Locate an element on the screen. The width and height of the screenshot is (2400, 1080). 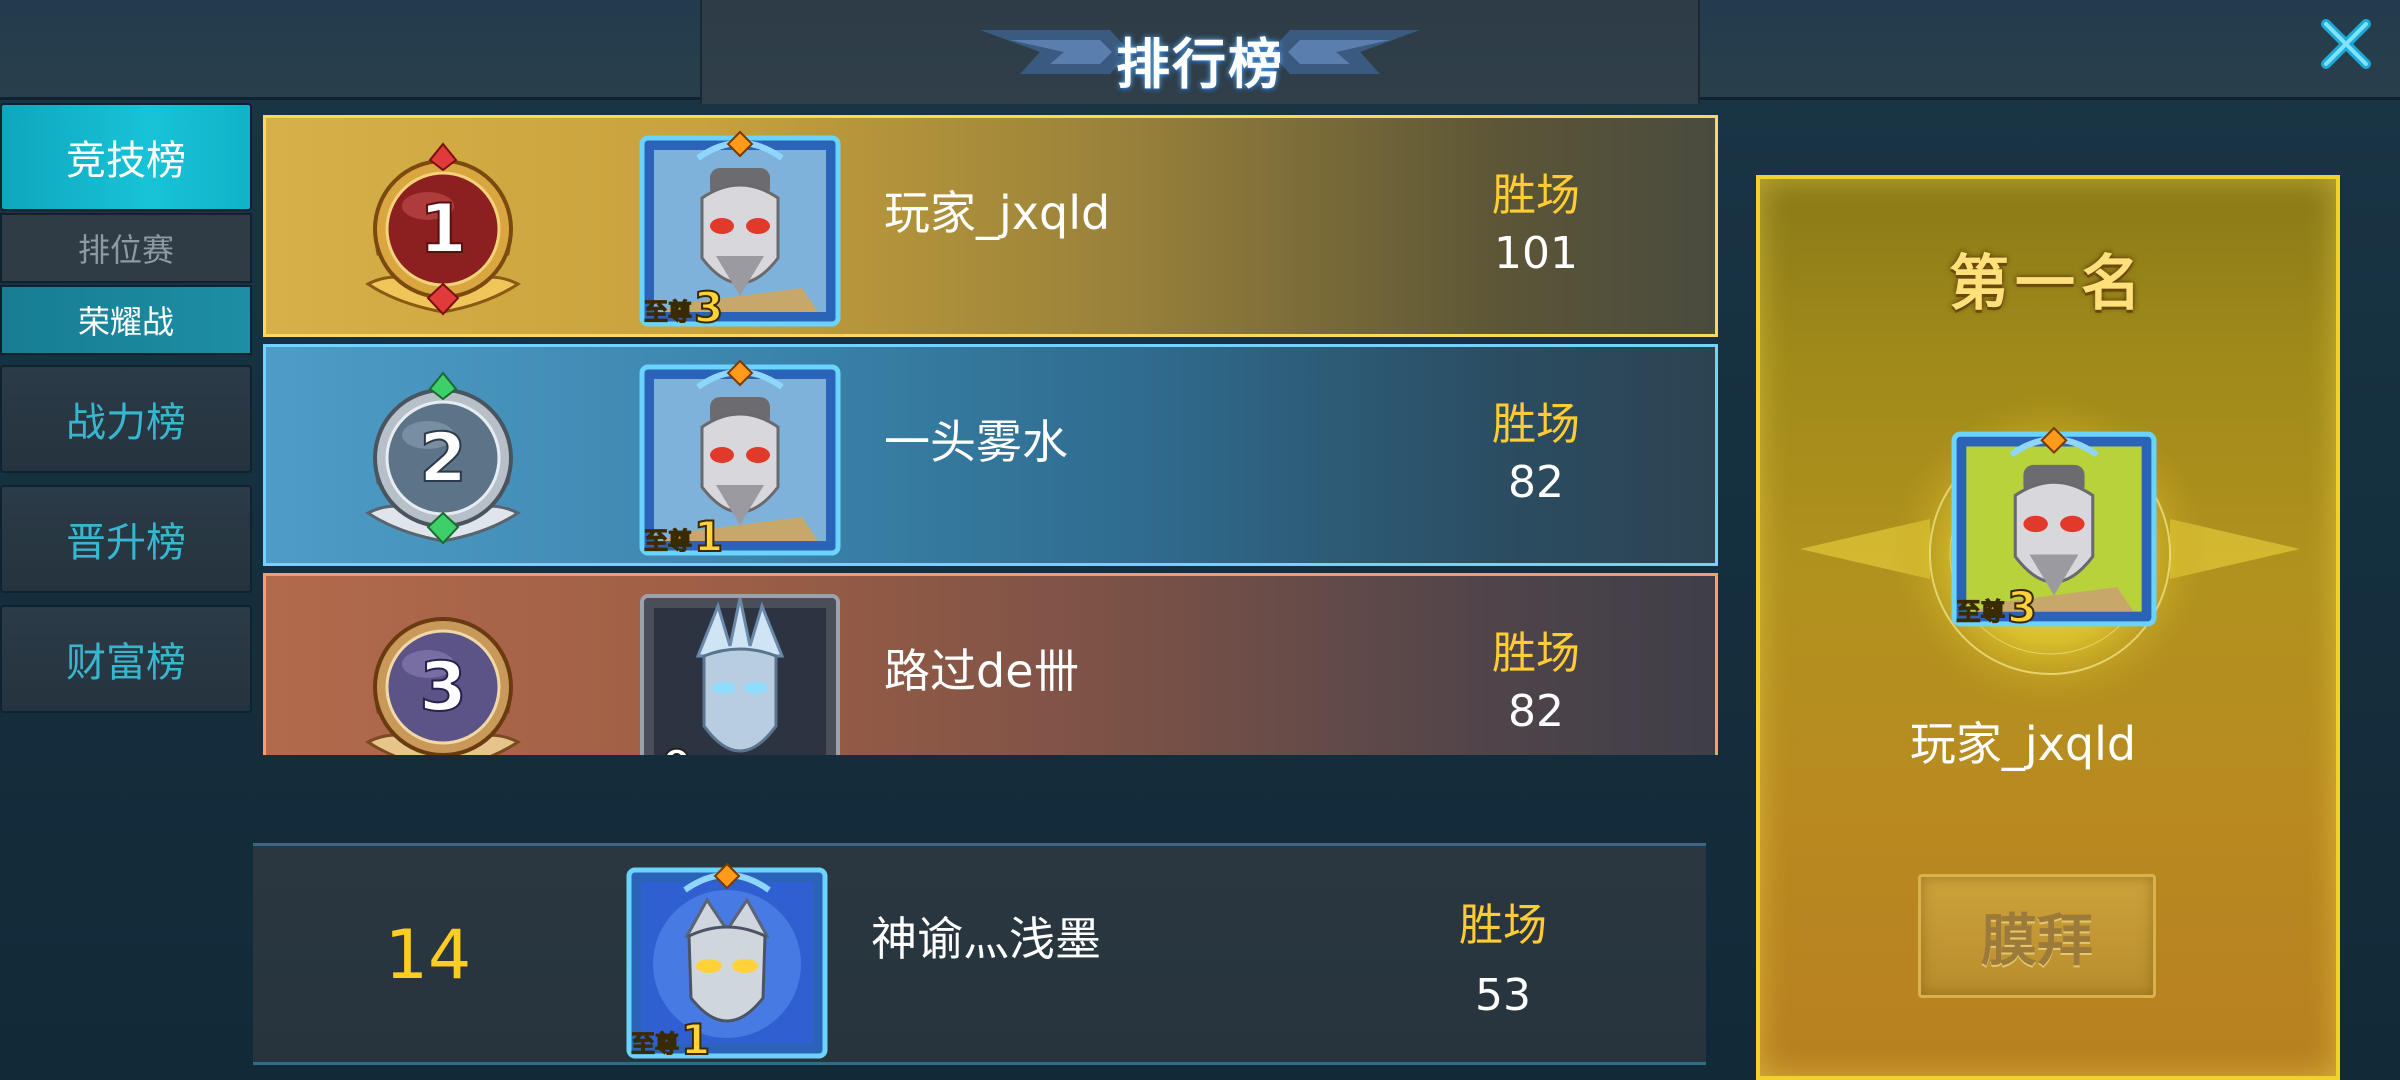
nav-subtab-label: 荣耀战 is located at coordinates (125, 322).